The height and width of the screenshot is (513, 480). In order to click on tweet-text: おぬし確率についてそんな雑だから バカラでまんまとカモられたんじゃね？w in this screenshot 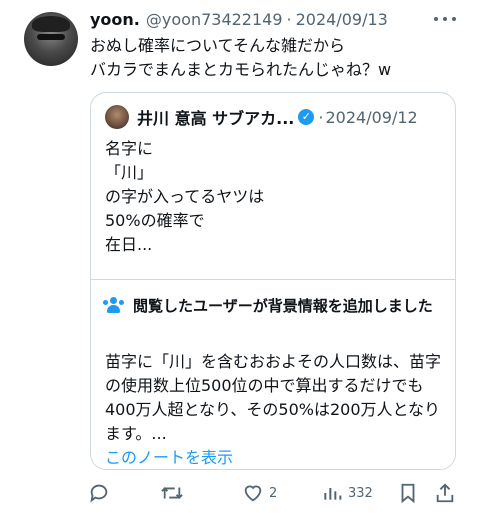, I will do `click(241, 57)`.